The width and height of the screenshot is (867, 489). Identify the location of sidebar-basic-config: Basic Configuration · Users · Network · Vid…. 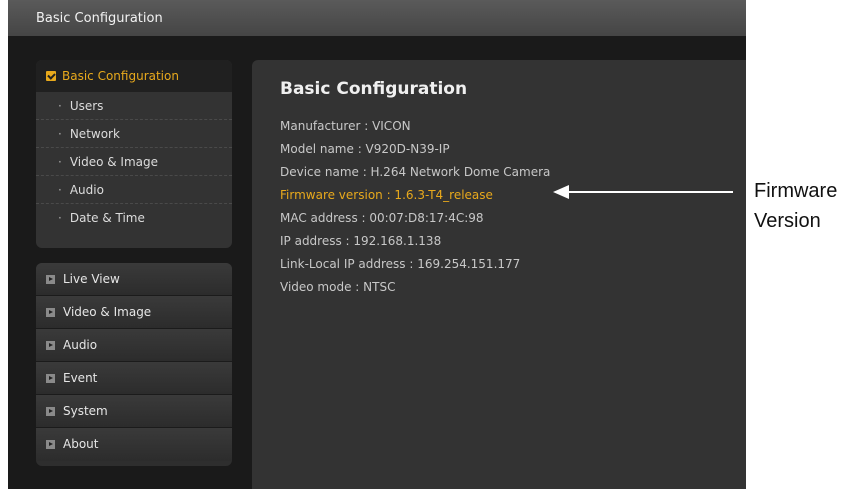
(134, 154).